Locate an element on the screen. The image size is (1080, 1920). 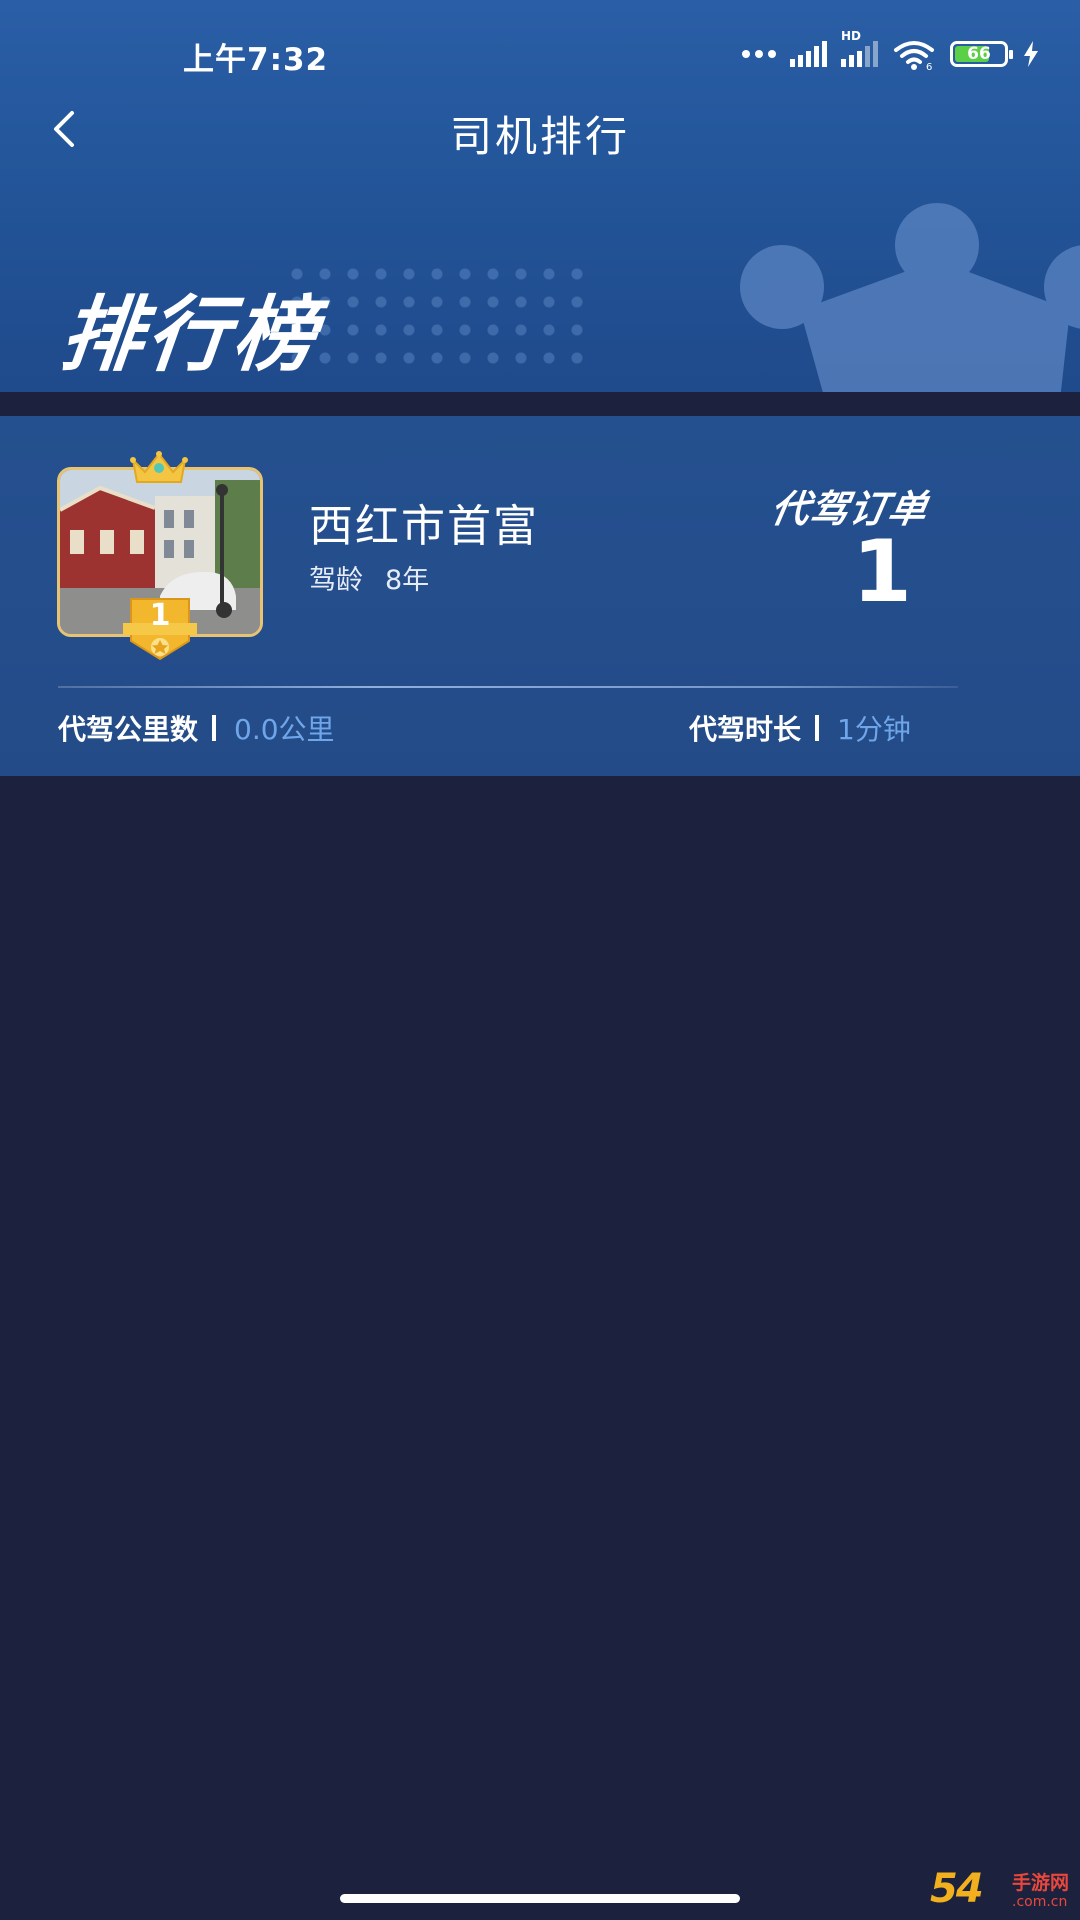
distance-value: 0.0公里 is located at coordinates (284, 729).